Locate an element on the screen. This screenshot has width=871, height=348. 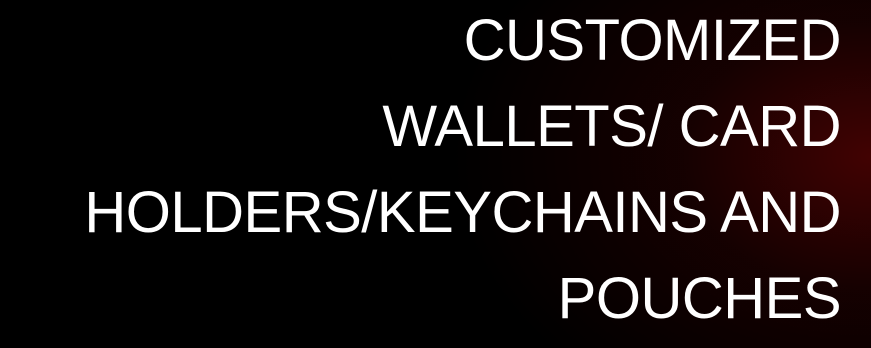
title-line-4: POUCHES is located at coordinates (699, 298).